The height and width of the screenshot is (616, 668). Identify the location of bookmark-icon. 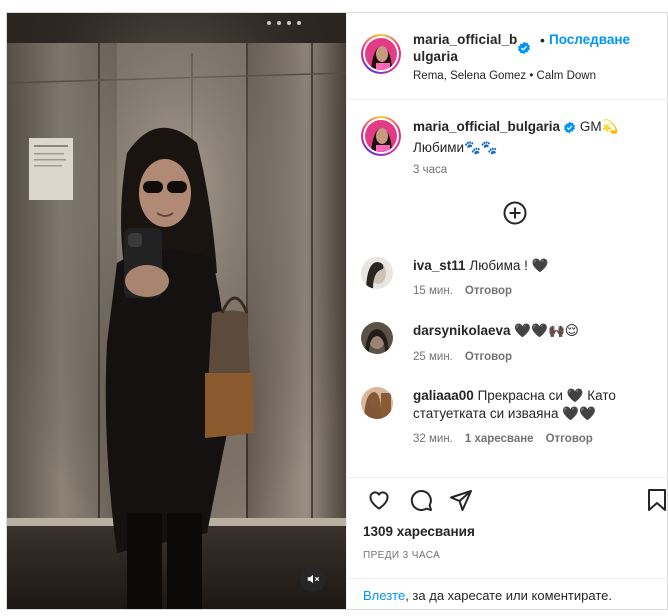
(657, 500).